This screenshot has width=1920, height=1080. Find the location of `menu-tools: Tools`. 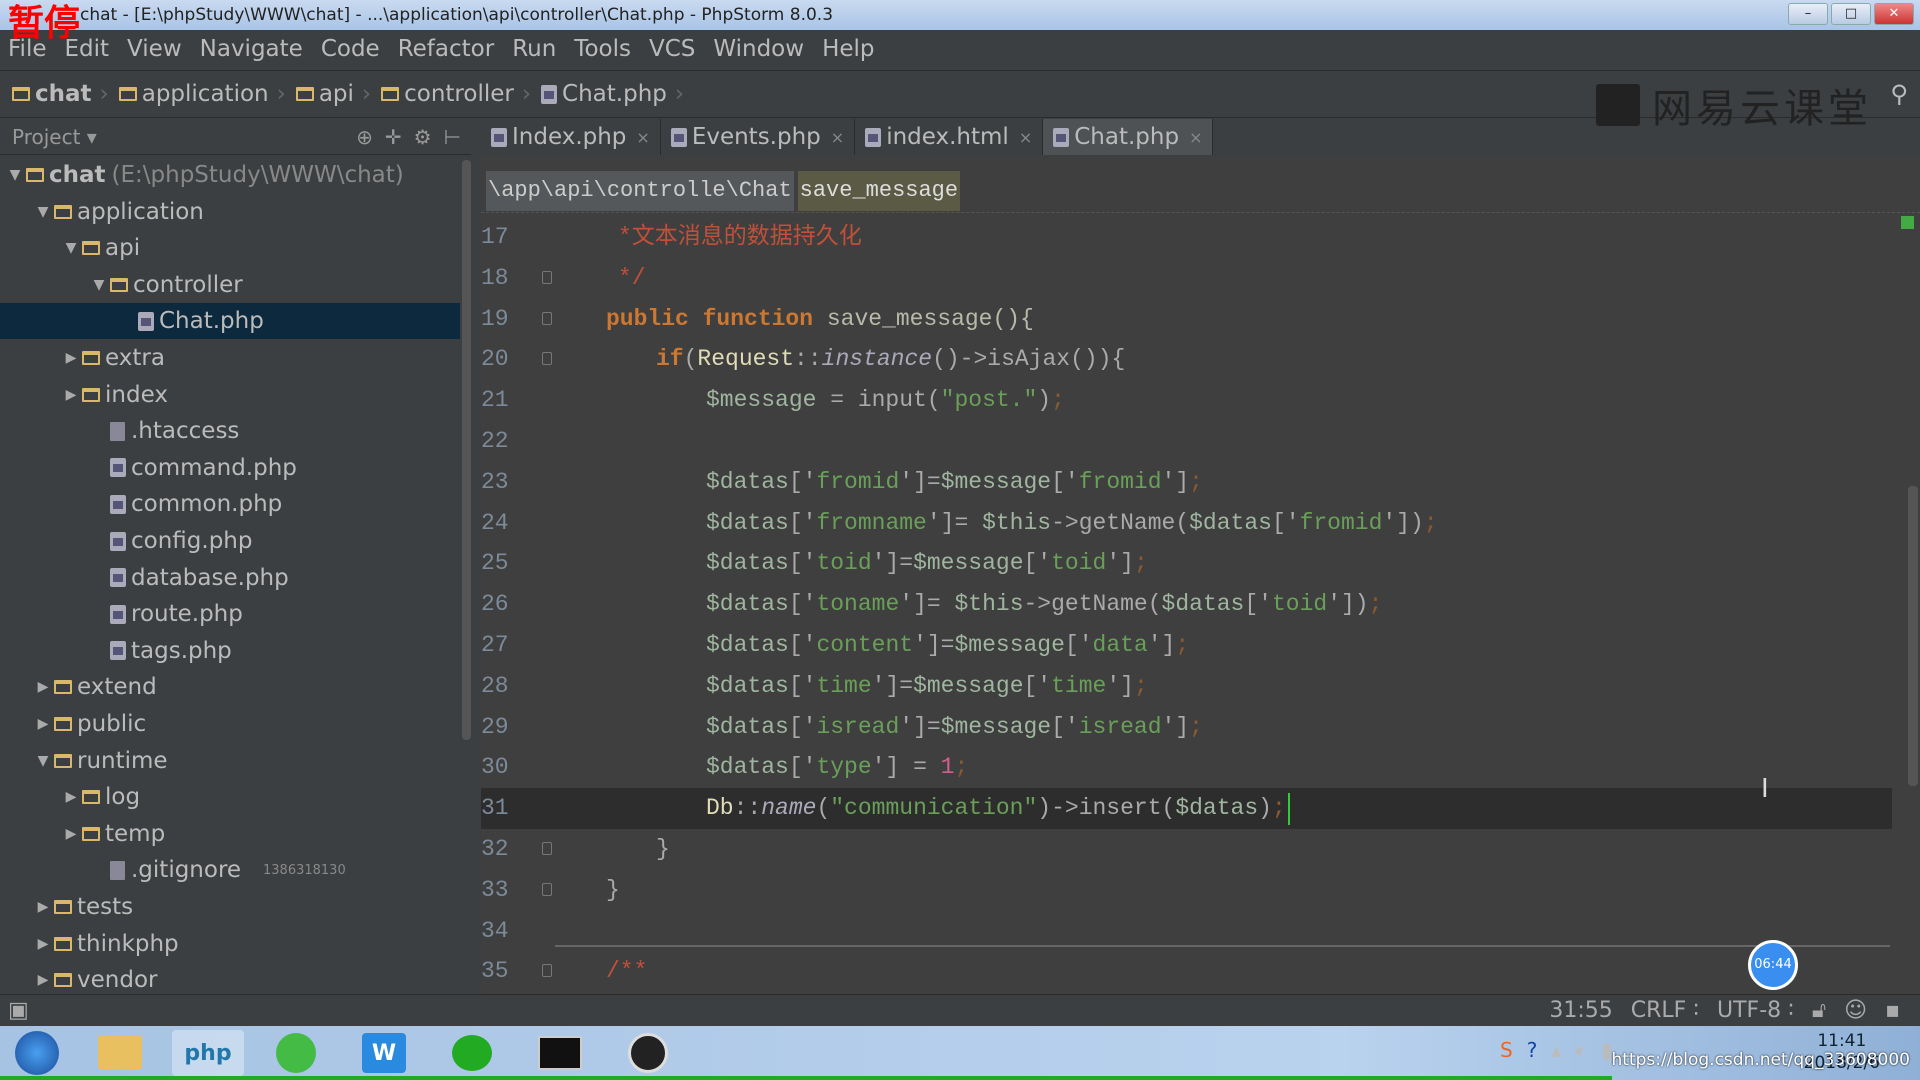

menu-tools: Tools is located at coordinates (602, 49).